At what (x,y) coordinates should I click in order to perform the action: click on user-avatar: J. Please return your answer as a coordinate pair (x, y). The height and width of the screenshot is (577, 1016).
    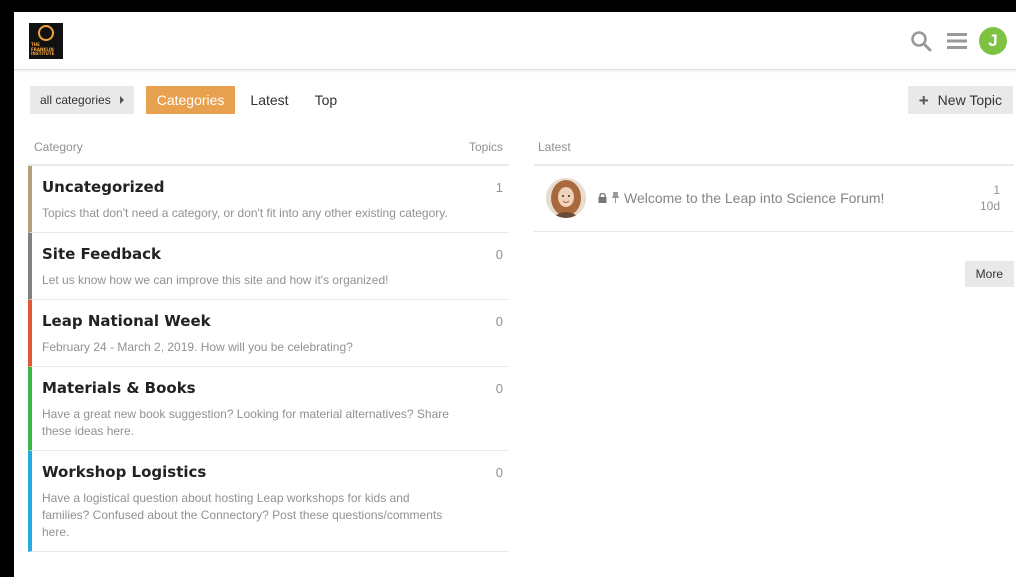
    Looking at the image, I should click on (993, 41).